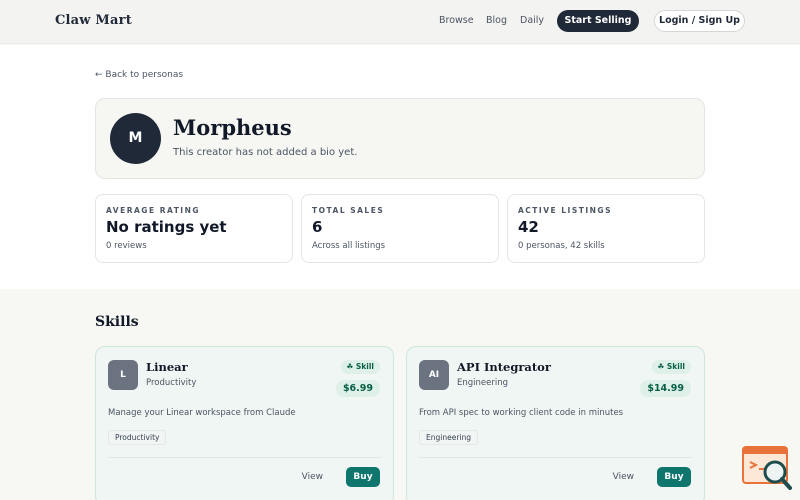 This screenshot has width=800, height=500. Describe the element at coordinates (565, 210) in the screenshot. I see `stat-label: ACTIVE LISTINGS` at that location.